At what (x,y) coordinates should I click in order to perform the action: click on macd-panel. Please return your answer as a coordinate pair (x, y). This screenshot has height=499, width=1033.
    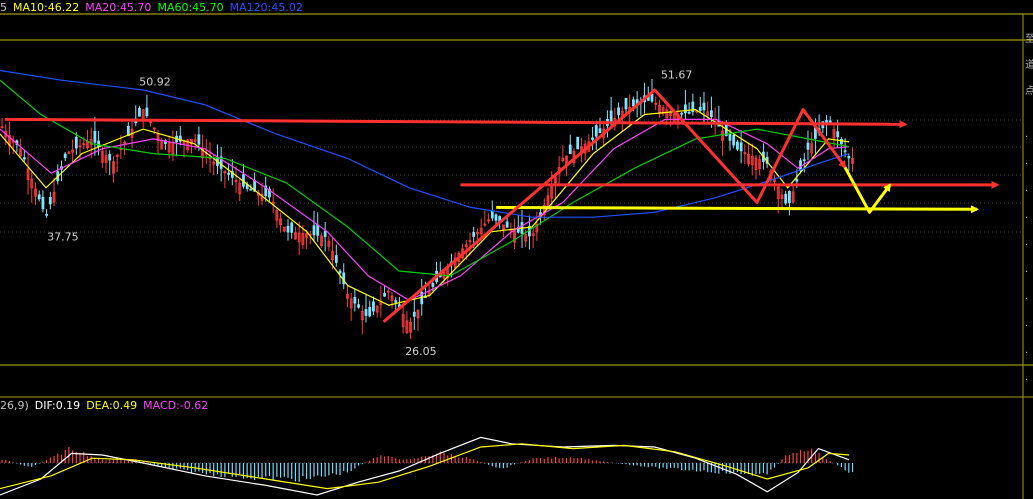
    Looking at the image, I should click on (427, 466).